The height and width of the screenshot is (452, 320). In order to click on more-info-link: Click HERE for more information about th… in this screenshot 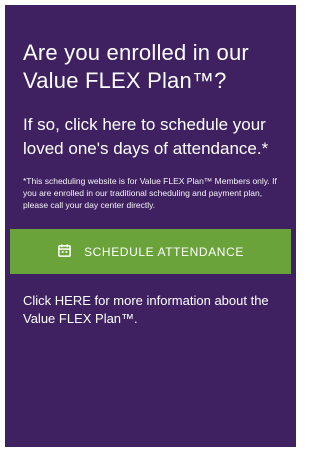, I will do `click(152, 310)`.